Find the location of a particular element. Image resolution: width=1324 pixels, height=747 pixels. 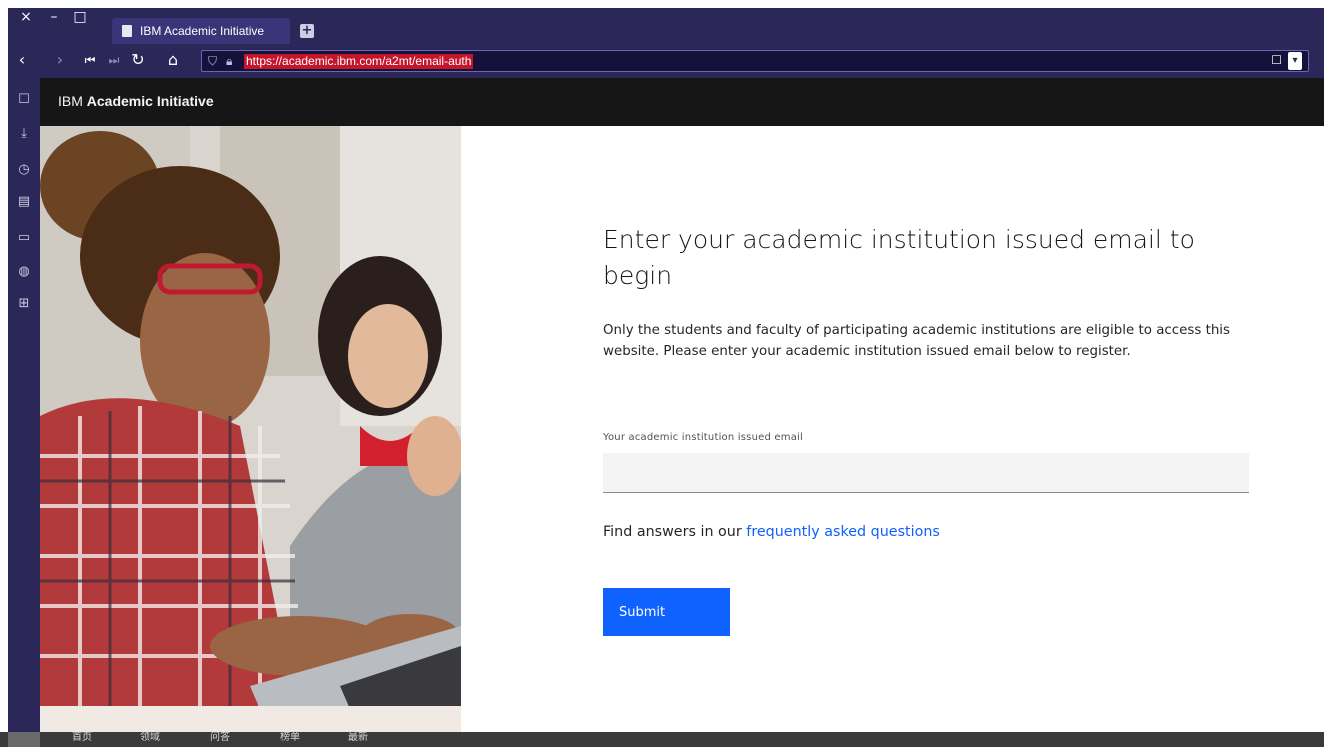

browser-tab: IBM Academic Initiative is located at coordinates (201, 31).